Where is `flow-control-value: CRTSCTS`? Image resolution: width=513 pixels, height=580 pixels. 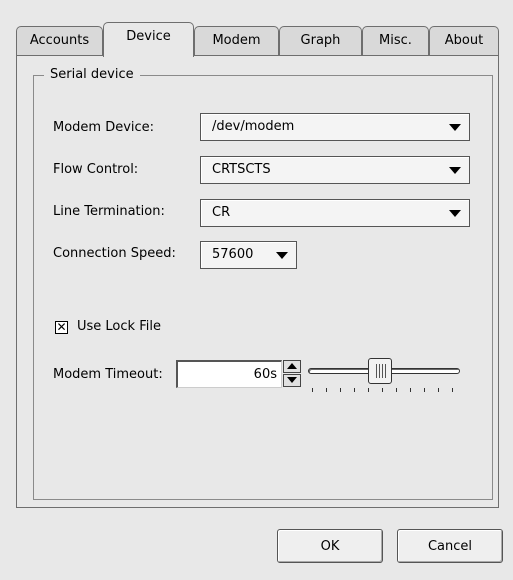 flow-control-value: CRTSCTS is located at coordinates (241, 169).